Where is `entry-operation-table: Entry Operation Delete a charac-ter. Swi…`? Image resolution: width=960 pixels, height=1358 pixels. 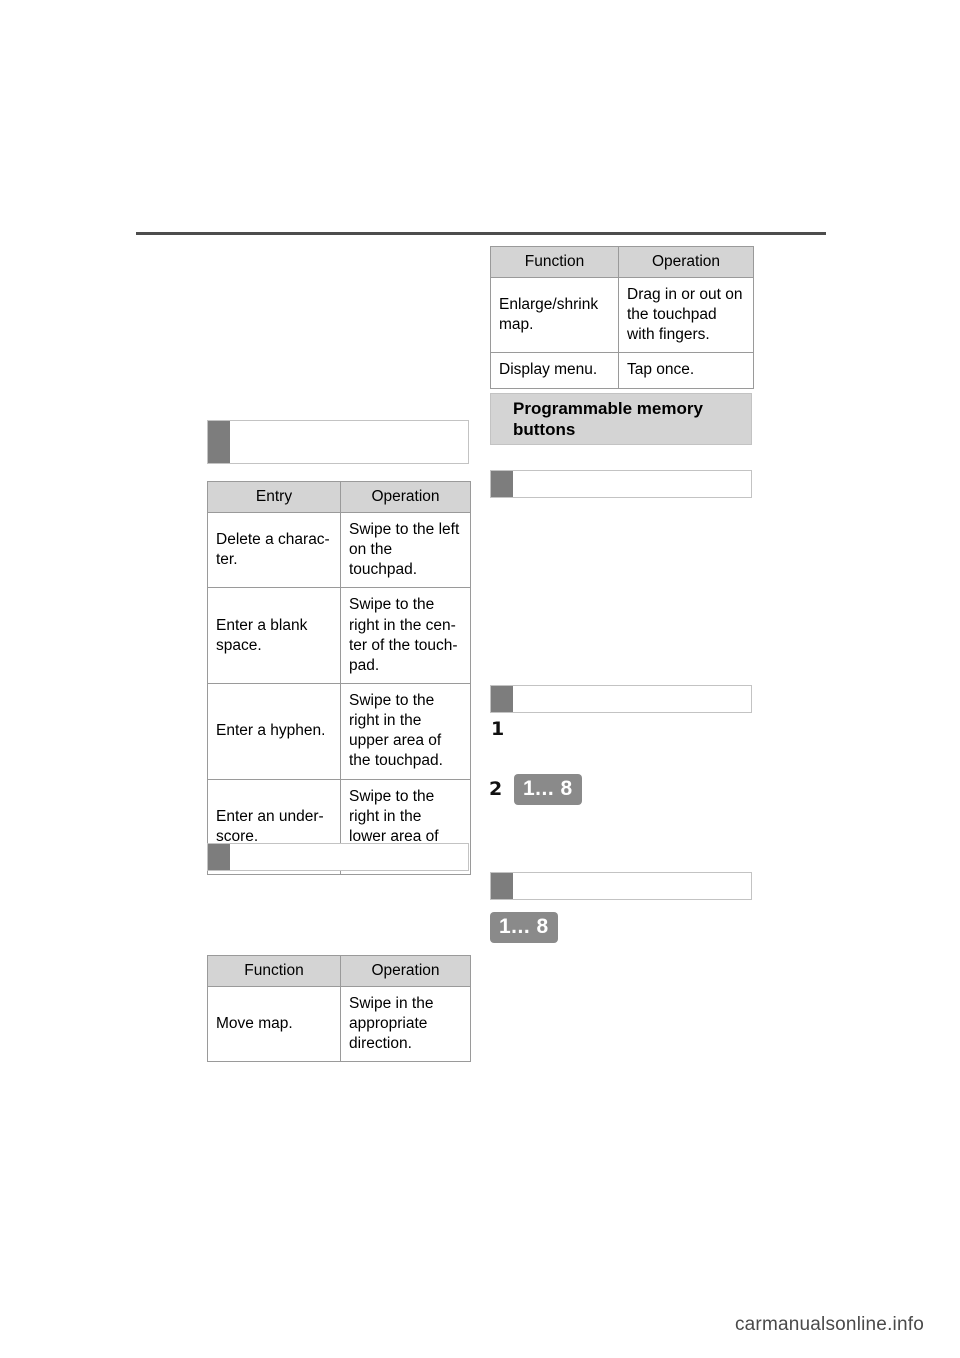
entry-operation-table: Entry Operation Delete a charac-ter. Swi… is located at coordinates (339, 678).